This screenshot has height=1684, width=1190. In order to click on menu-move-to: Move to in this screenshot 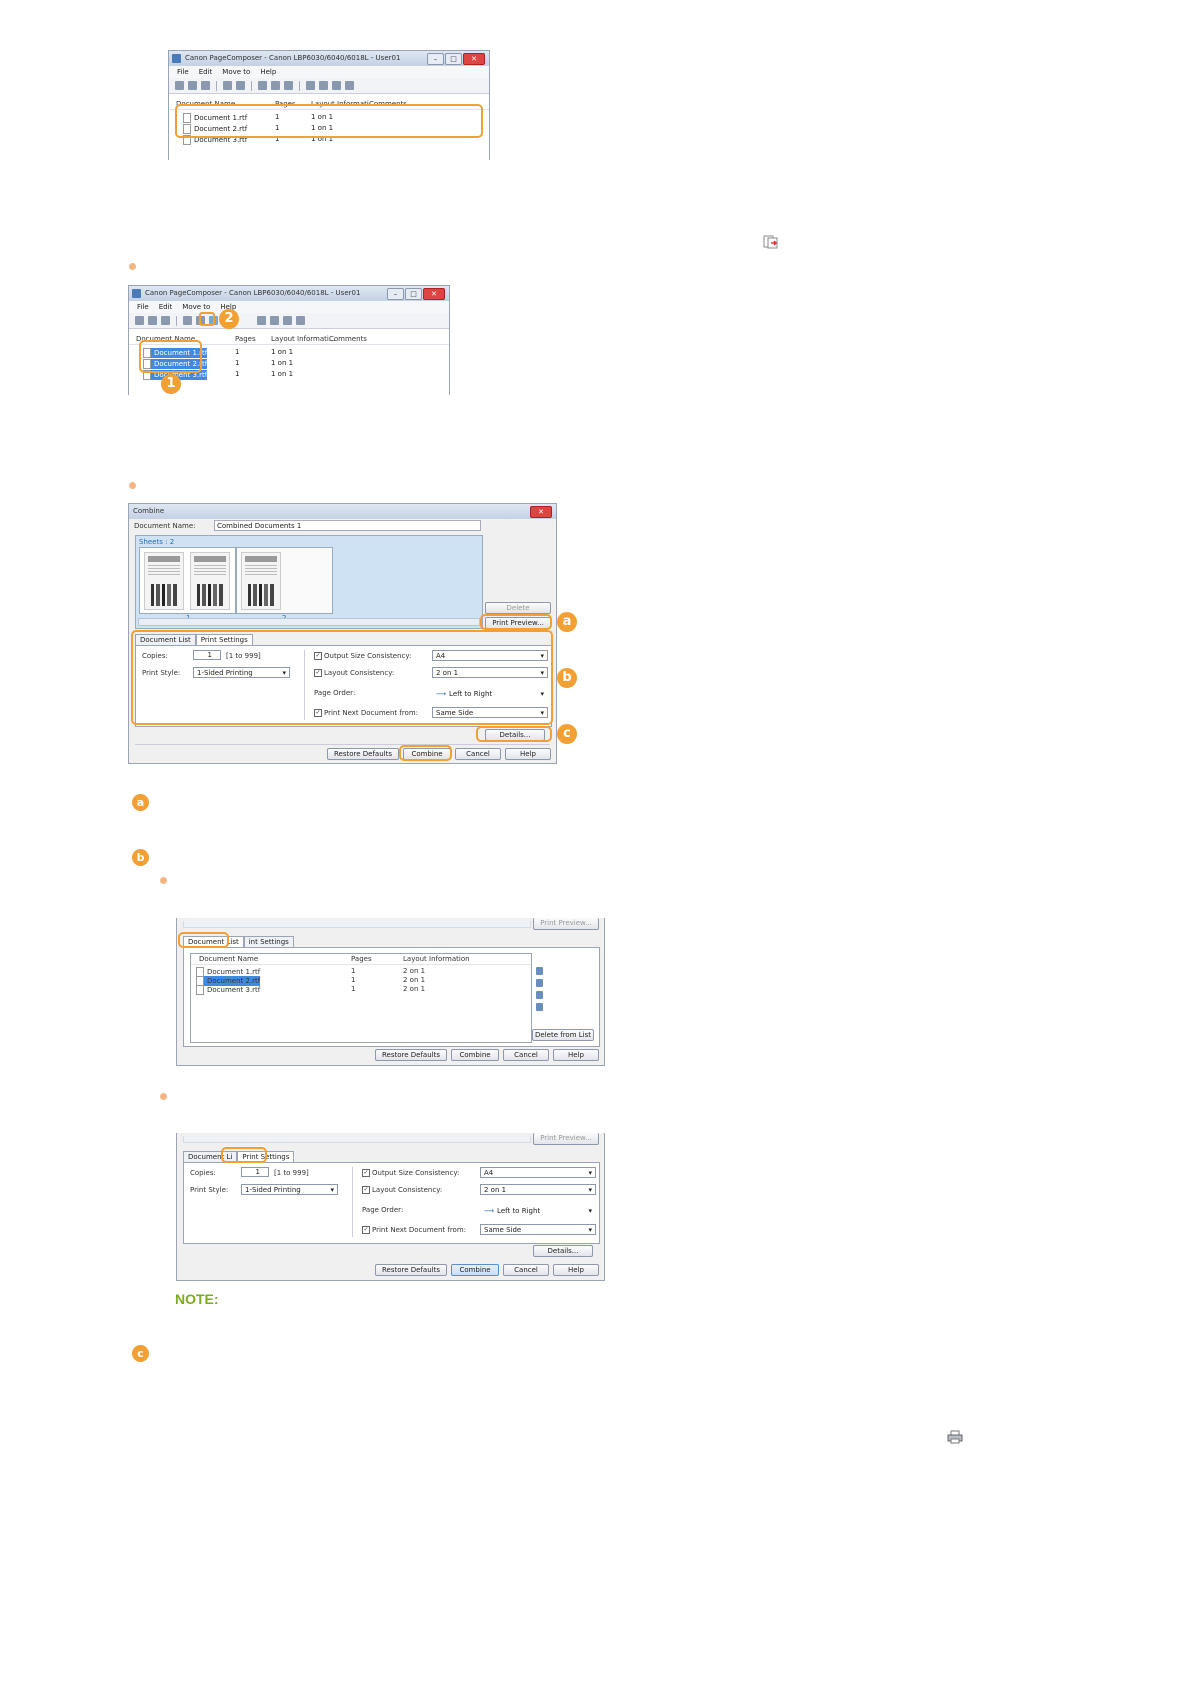, I will do `click(236, 72)`.